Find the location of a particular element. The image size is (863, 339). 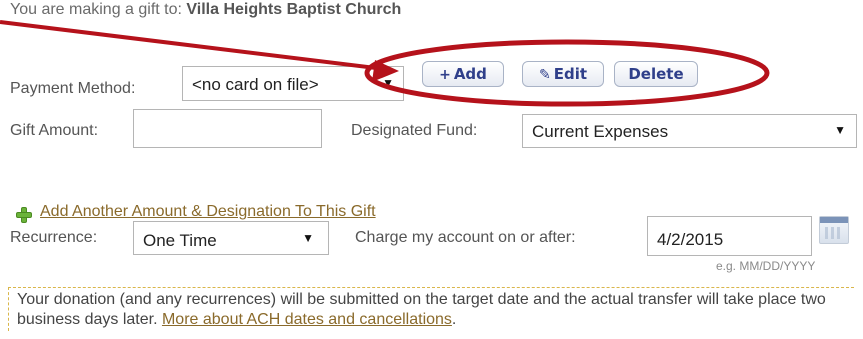

annotation-arrow-line is located at coordinates (196, 46).